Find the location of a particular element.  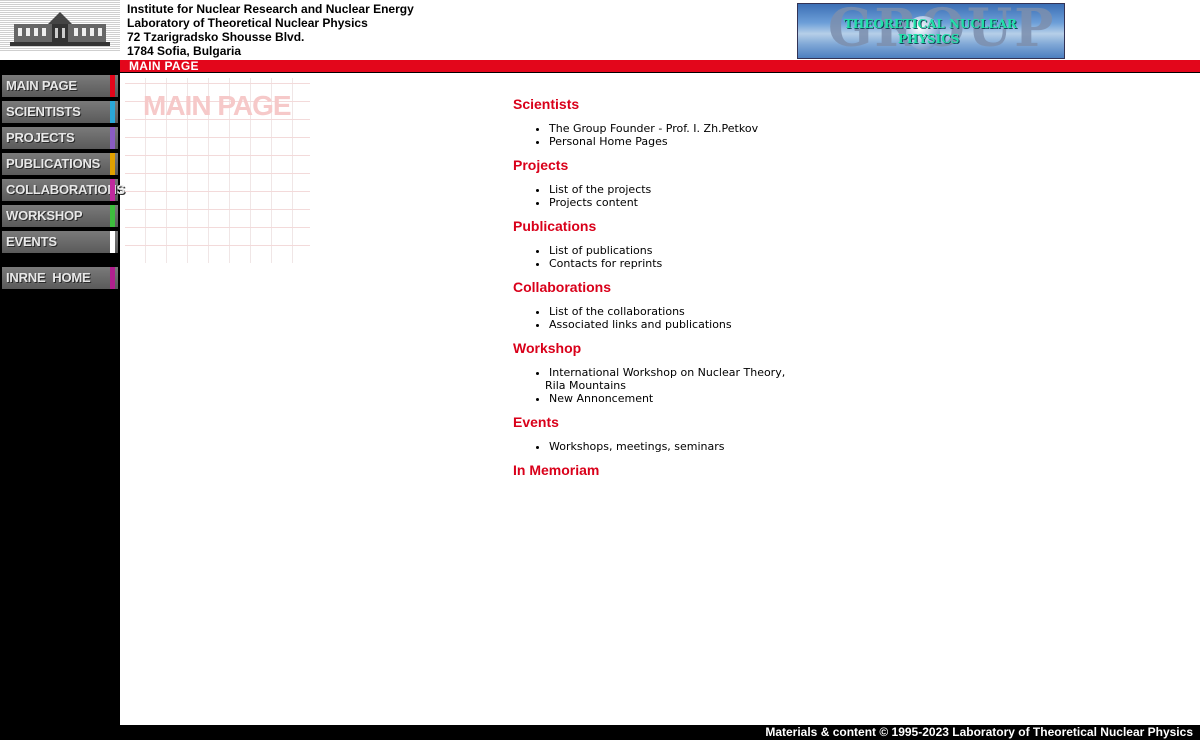

section-links-events: Workshops, meetings, seminars is located at coordinates (713, 446).